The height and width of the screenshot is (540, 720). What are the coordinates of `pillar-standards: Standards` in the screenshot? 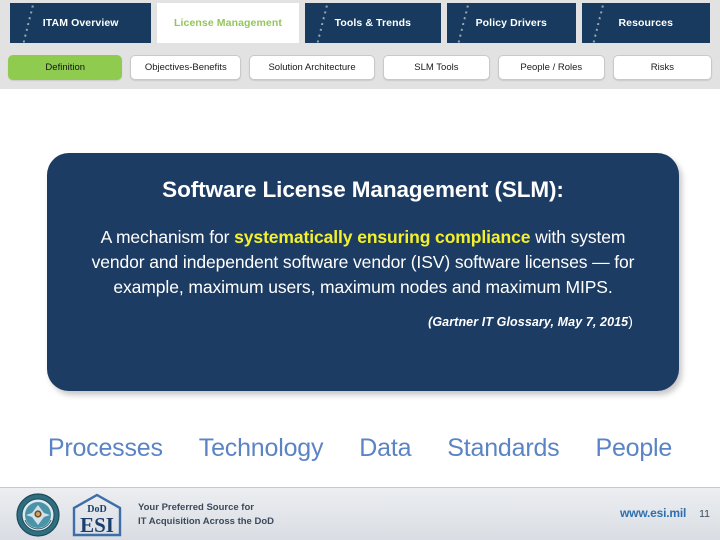 It's located at (503, 448).